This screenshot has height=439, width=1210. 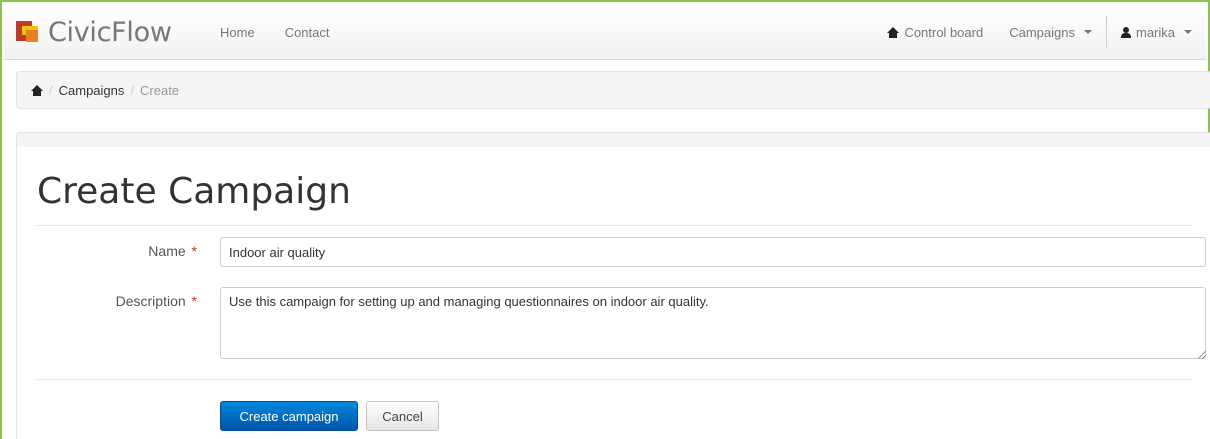 I want to click on nav-right: Control board Campaigns marika, so click(x=1039, y=32).